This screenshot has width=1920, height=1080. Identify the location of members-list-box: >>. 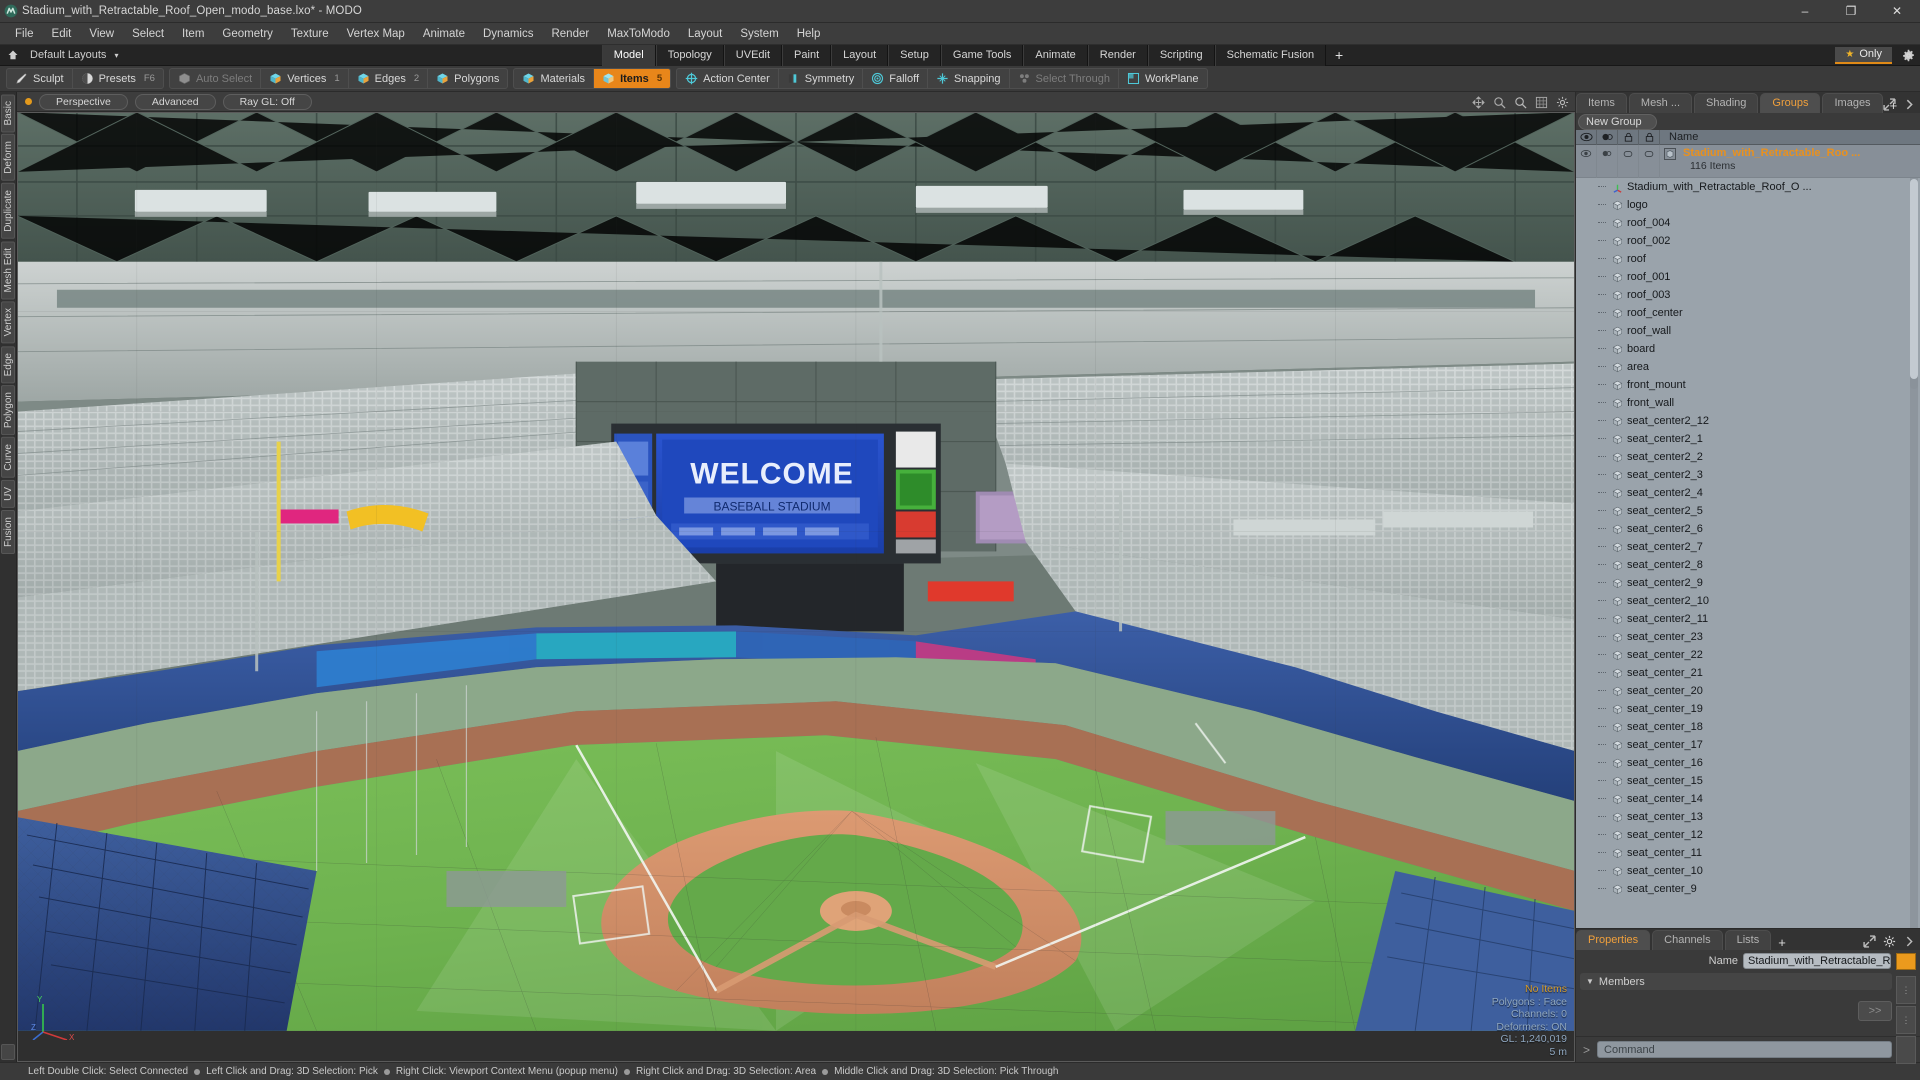
(1736, 1007).